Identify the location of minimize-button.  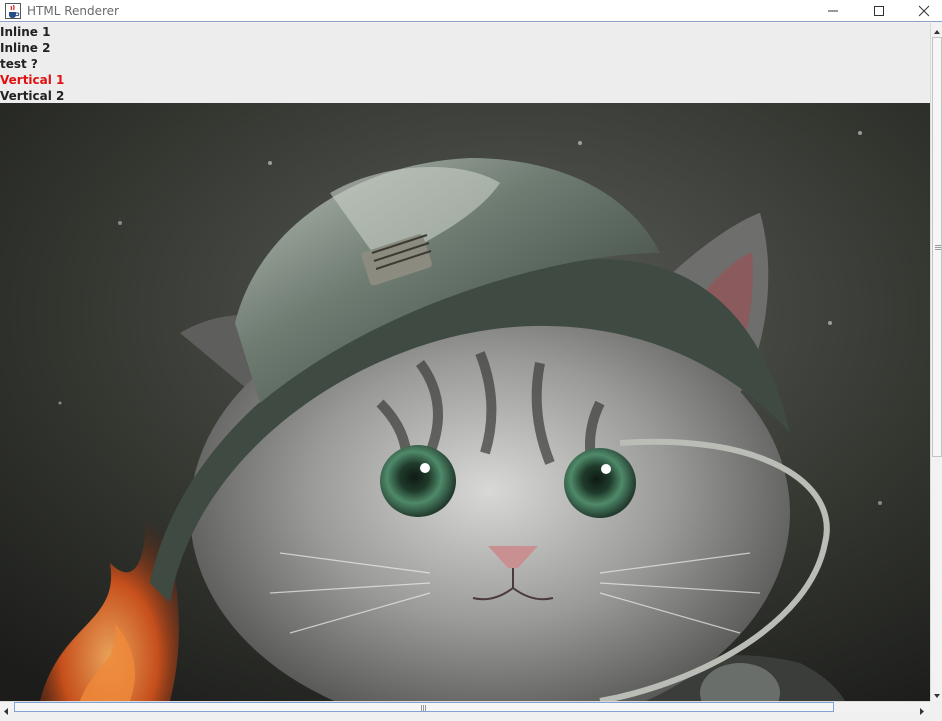
(833, 11).